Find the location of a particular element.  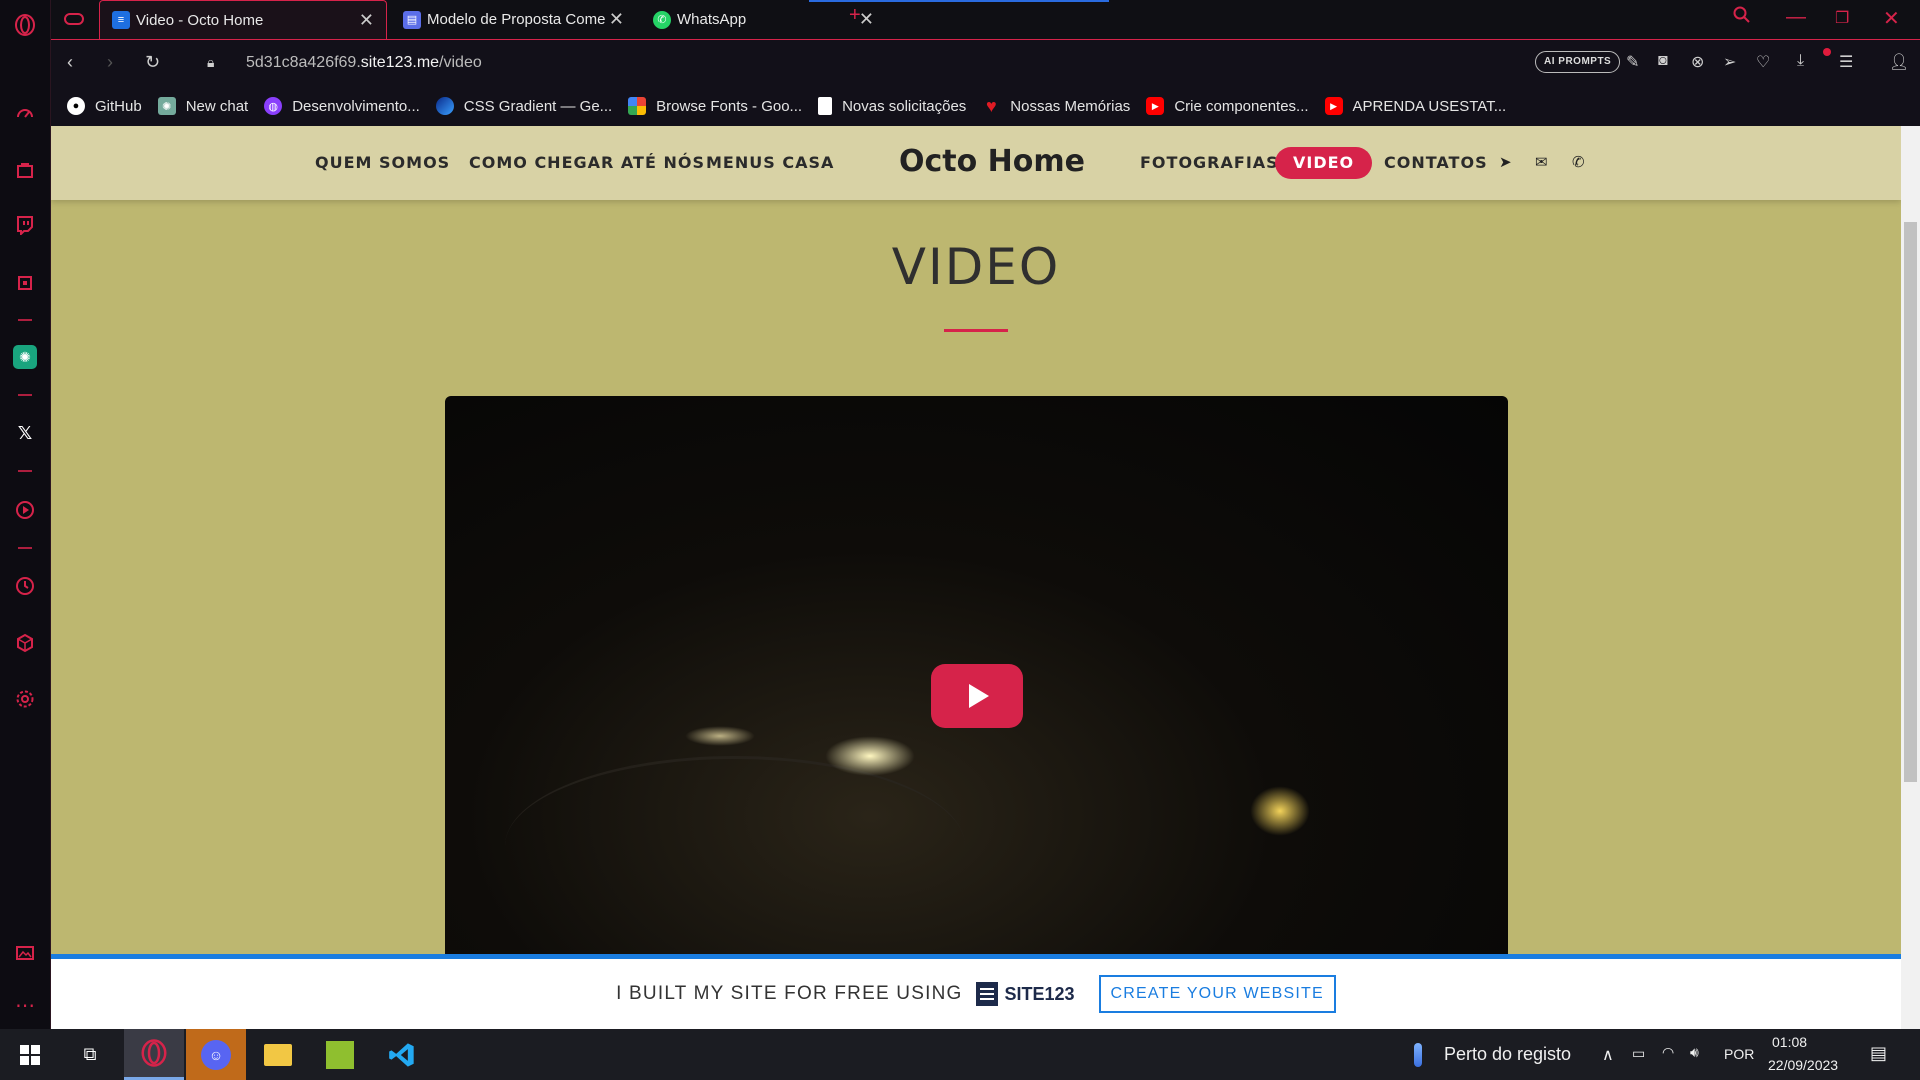

file-explorer-icon is located at coordinates (278, 1054).